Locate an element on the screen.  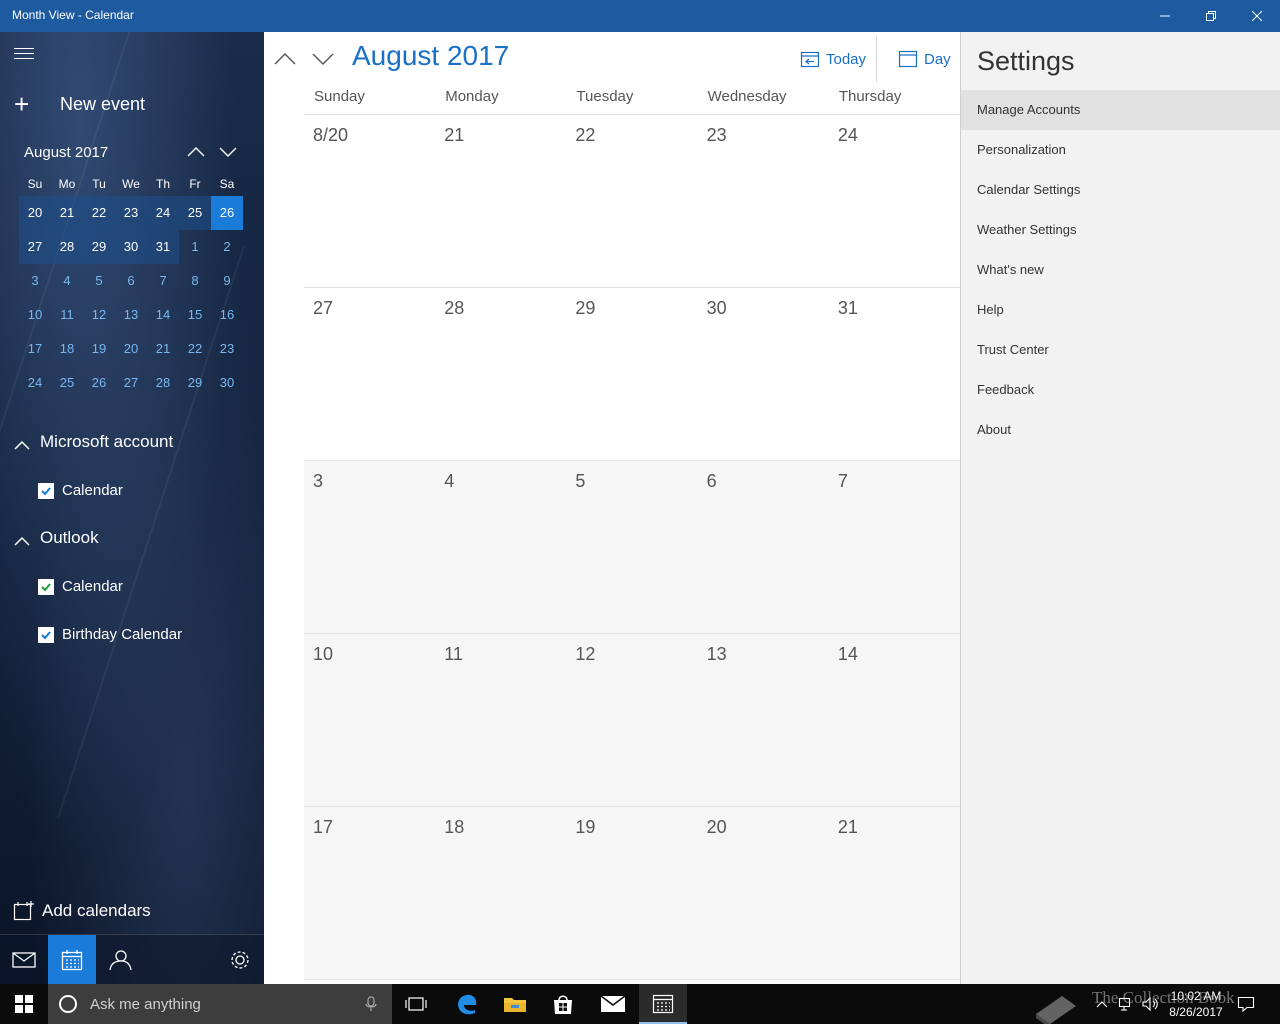
mini-calendar-day: 19 is located at coordinates (99, 349).